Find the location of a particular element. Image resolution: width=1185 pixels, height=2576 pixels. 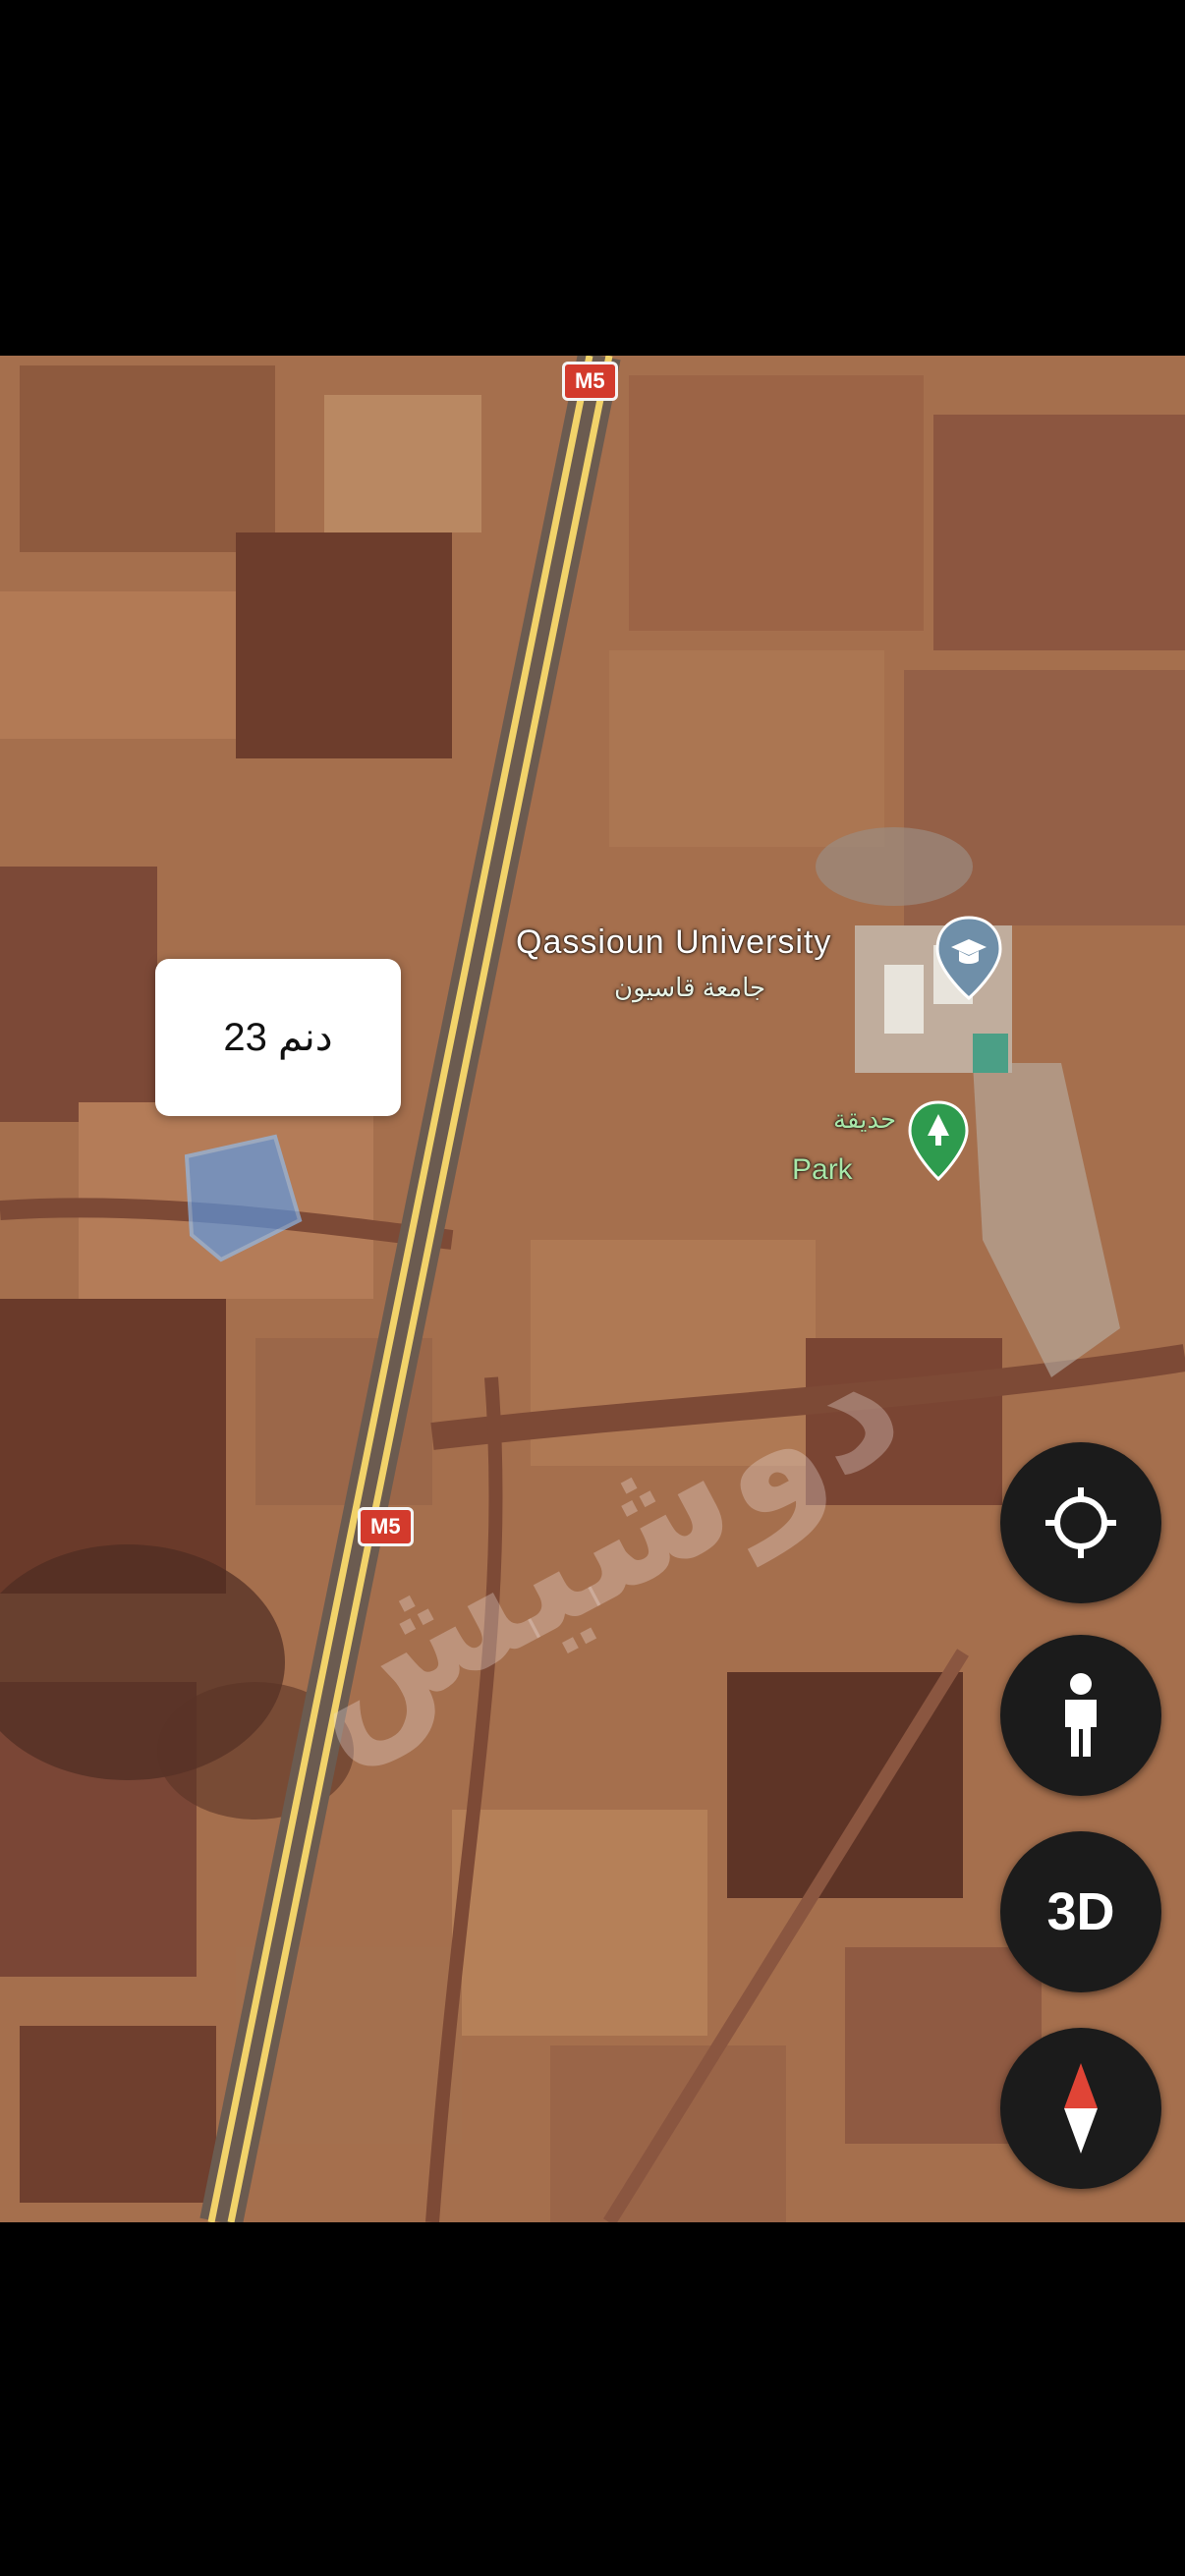

pegman-icon is located at coordinates (1081, 1715).